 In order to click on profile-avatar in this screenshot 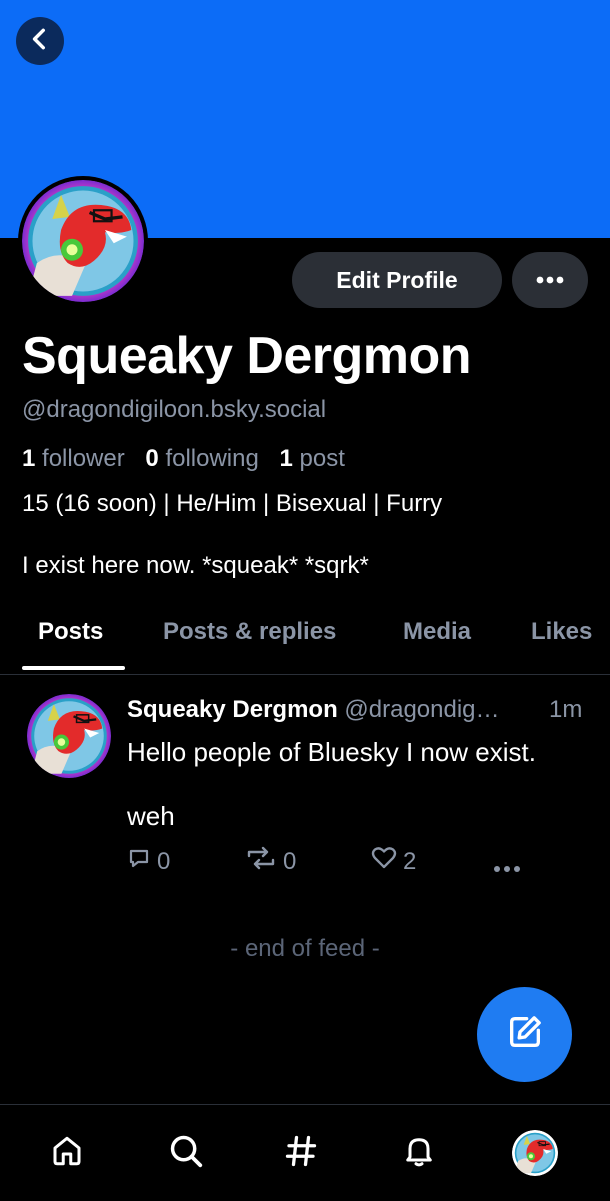, I will do `click(83, 241)`.